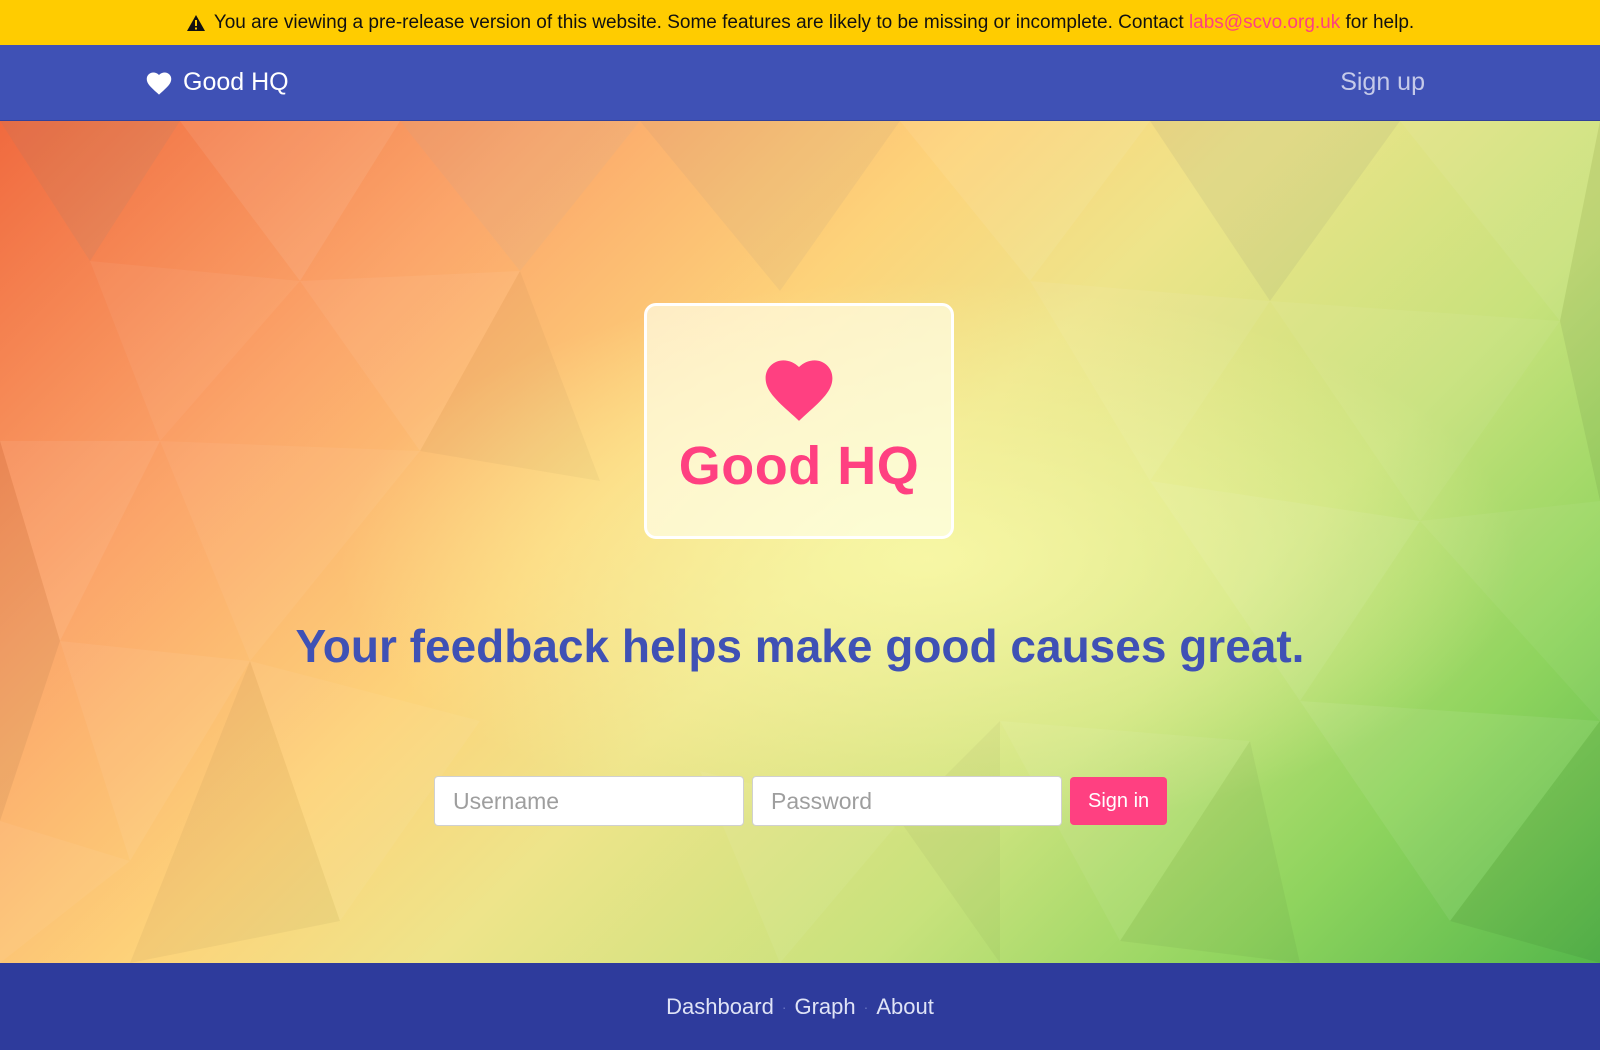 This screenshot has height=1050, width=1600. What do you see at coordinates (720, 1007) in the screenshot?
I see `footer-link-dashboard: Dashboard` at bounding box center [720, 1007].